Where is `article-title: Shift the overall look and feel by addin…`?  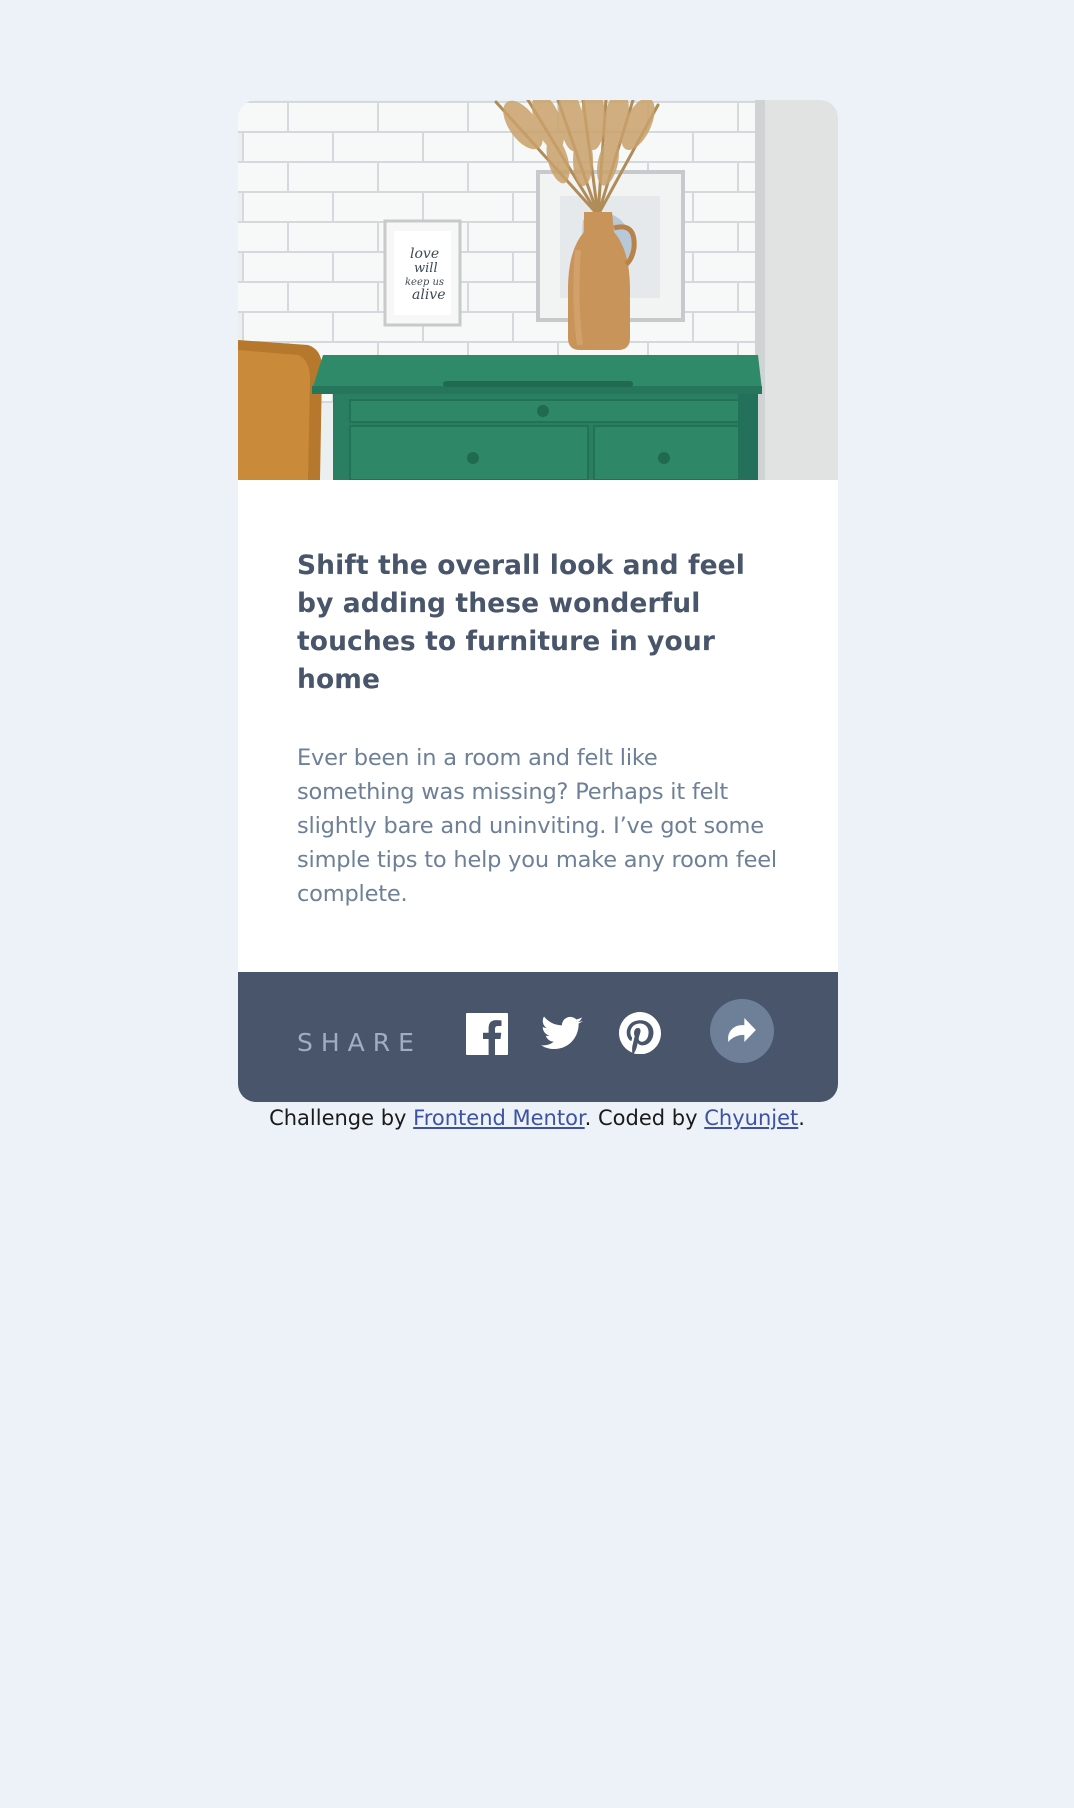 article-title: Shift the overall look and feel by addin… is located at coordinates (521, 622).